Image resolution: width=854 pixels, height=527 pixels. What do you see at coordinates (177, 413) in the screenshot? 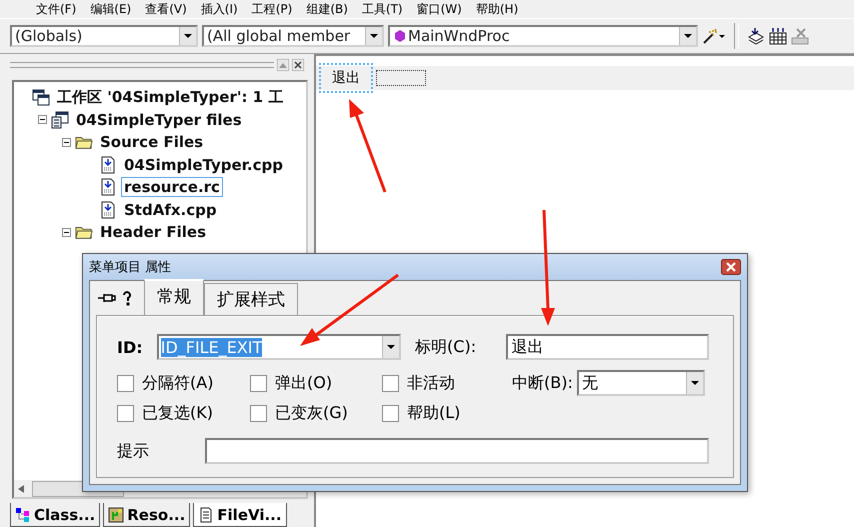
I see `checkbox-label: 已复选(K)` at bounding box center [177, 413].